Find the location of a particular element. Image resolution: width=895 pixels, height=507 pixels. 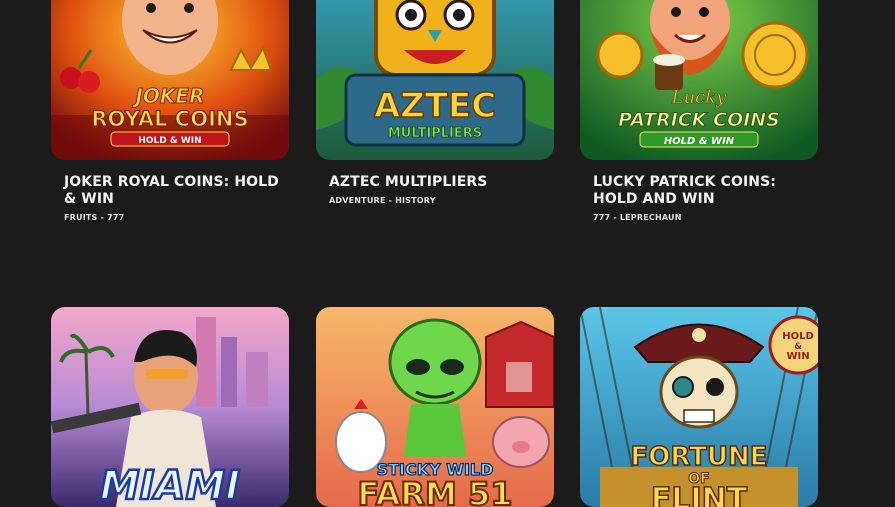

aztec-logo: AZTEC MULTIPLIERS is located at coordinates (435, 113).